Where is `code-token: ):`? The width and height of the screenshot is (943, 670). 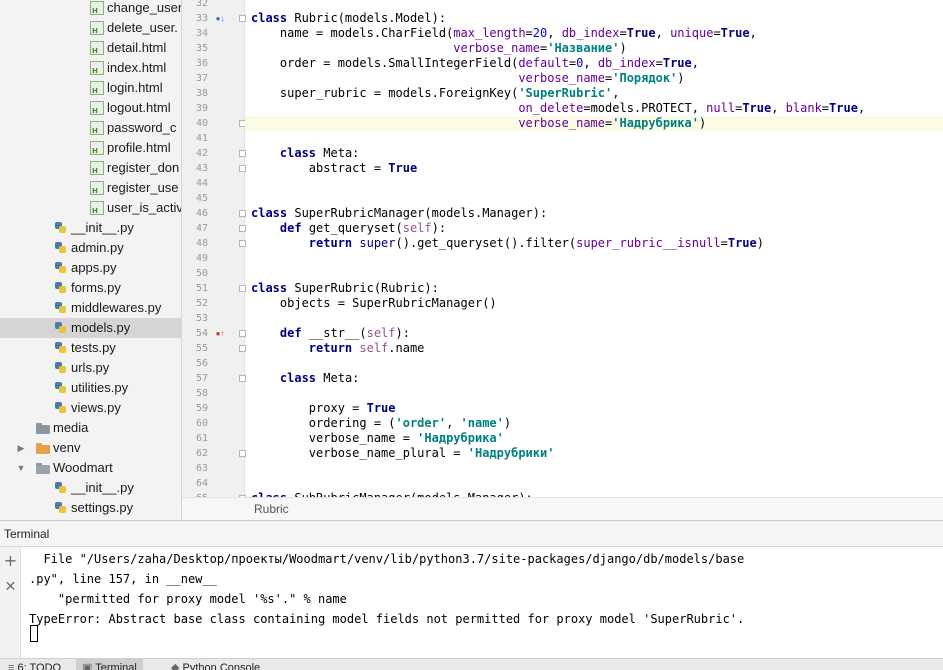
code-token: ): is located at coordinates (439, 228).